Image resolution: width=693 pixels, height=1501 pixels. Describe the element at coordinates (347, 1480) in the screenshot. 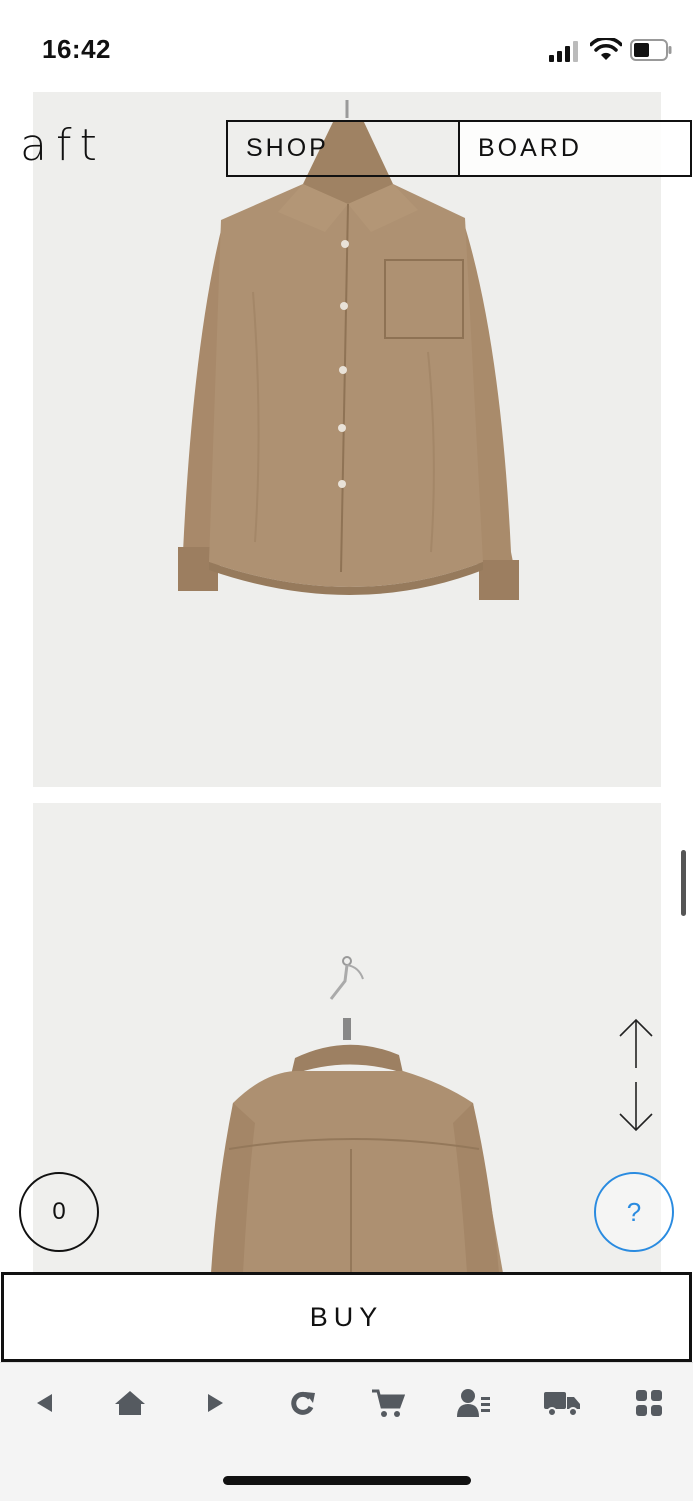

I see `home-indicator` at that location.